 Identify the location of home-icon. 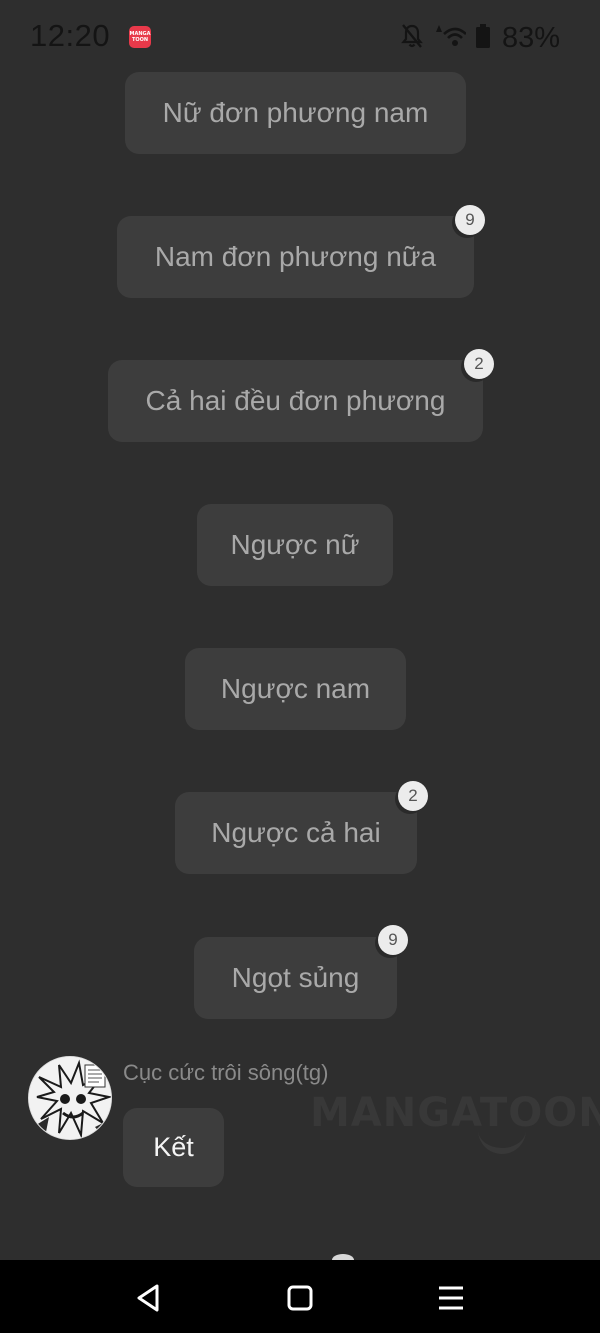
(300, 1298).